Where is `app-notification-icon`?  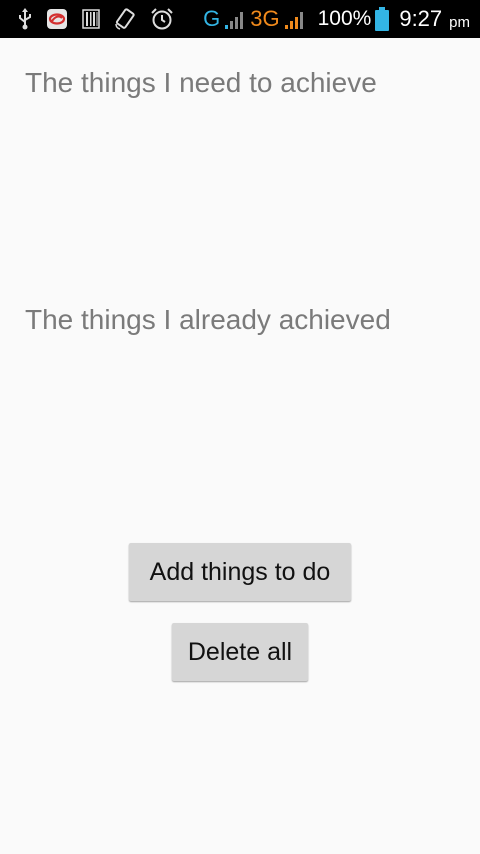 app-notification-icon is located at coordinates (57, 19).